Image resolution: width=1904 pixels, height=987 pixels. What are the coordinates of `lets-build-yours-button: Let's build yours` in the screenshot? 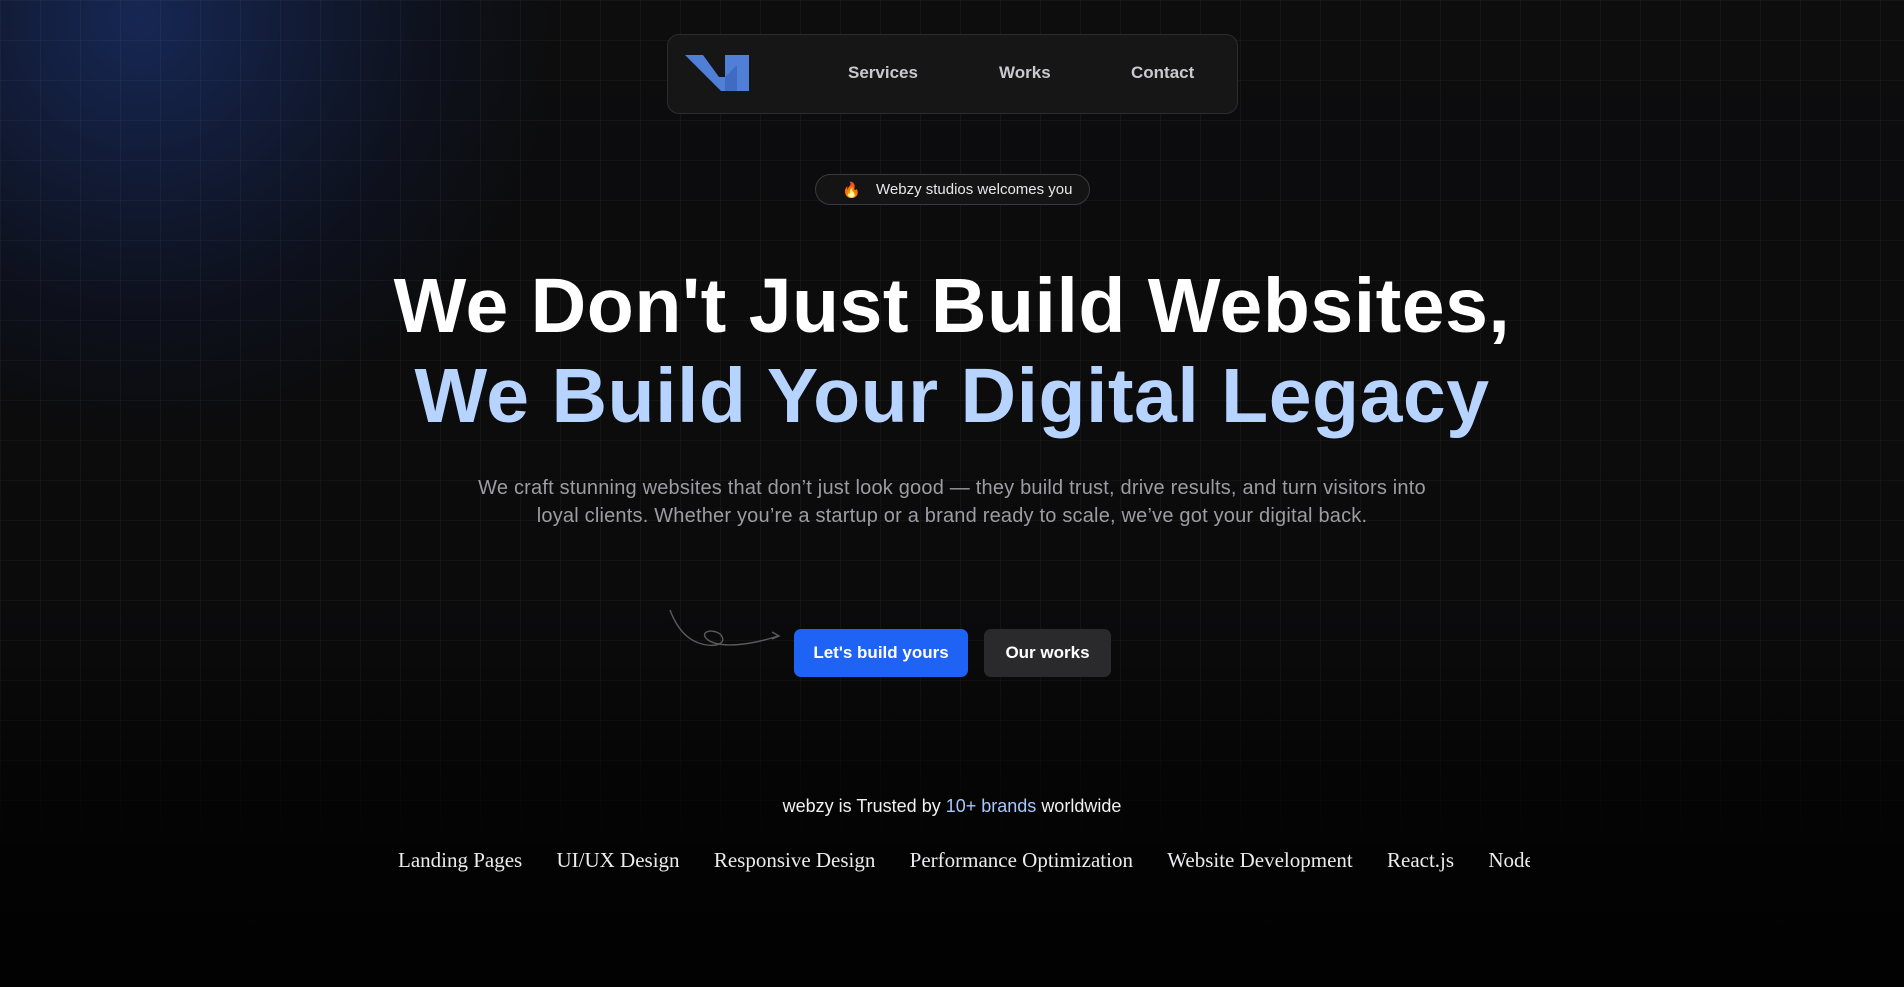 It's located at (881, 653).